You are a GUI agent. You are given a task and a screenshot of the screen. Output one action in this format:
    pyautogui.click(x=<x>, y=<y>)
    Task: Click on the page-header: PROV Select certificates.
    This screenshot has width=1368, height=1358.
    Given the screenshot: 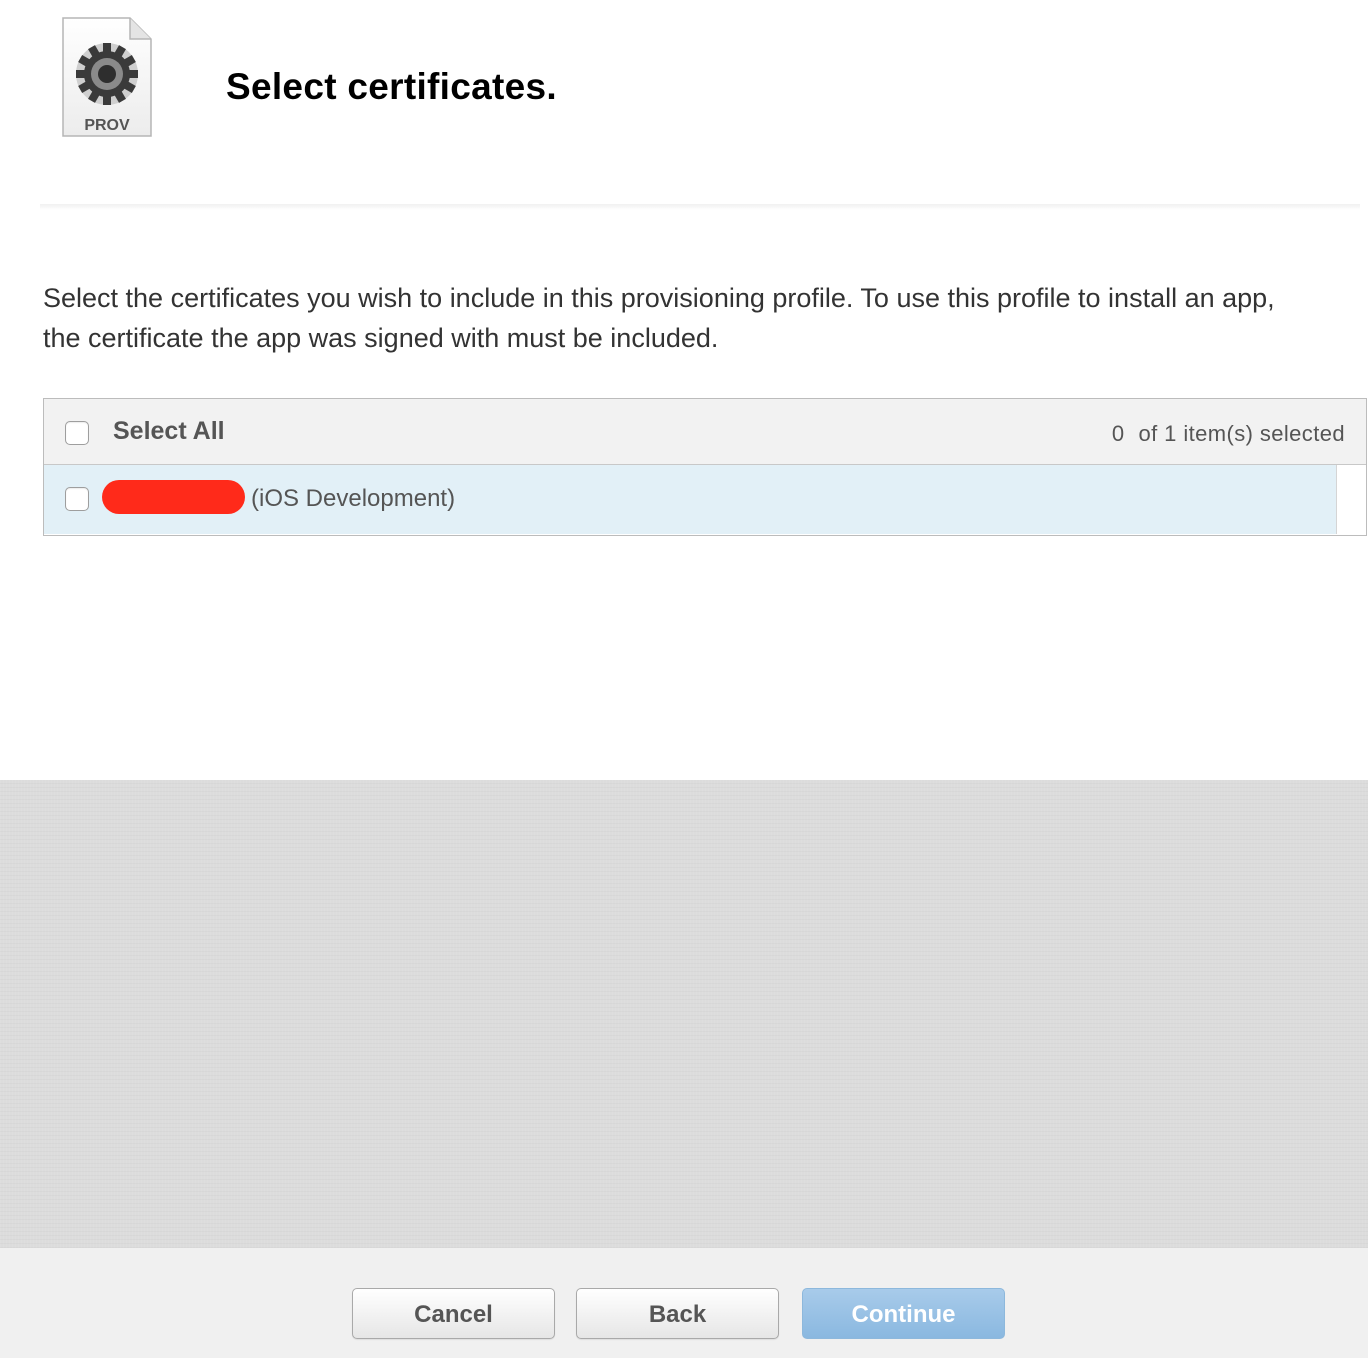 What is the action you would take?
    pyautogui.click(x=684, y=100)
    